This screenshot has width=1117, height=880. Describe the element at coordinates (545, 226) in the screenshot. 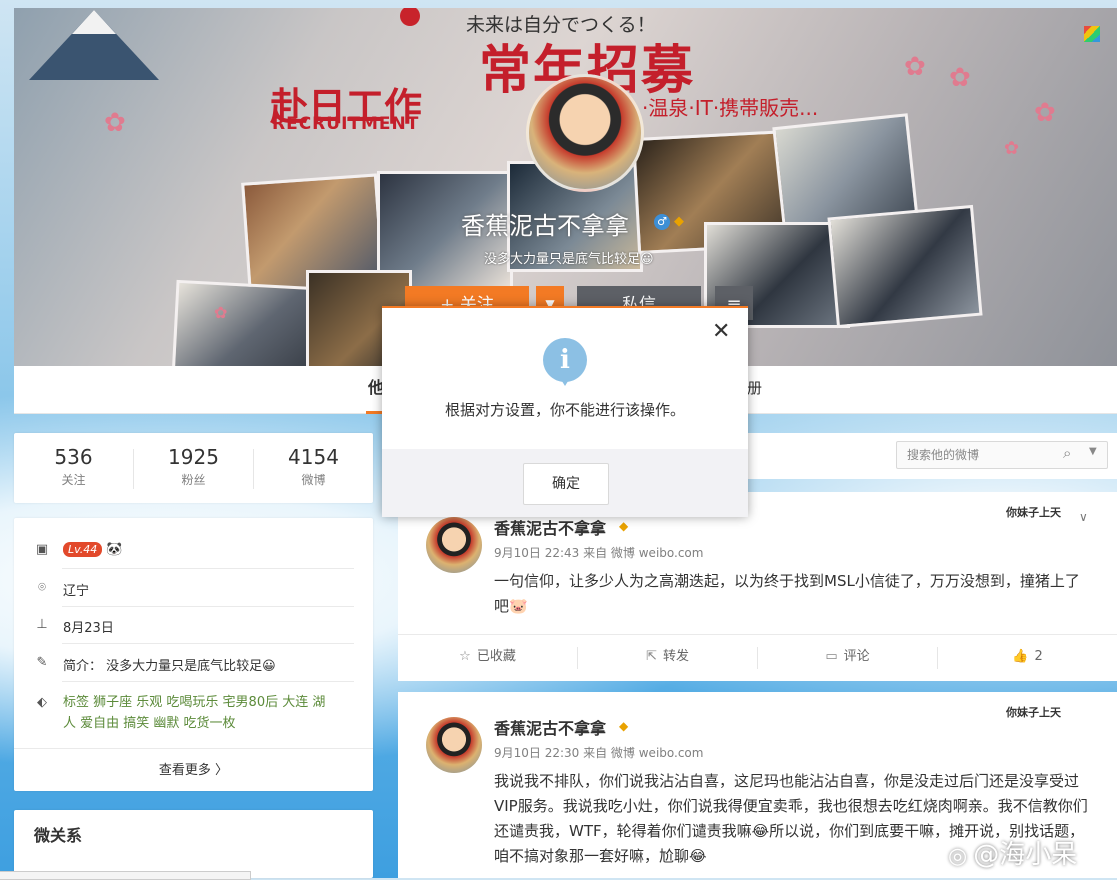

I see `profile-username: 香蕉泥古不拿拿` at that location.